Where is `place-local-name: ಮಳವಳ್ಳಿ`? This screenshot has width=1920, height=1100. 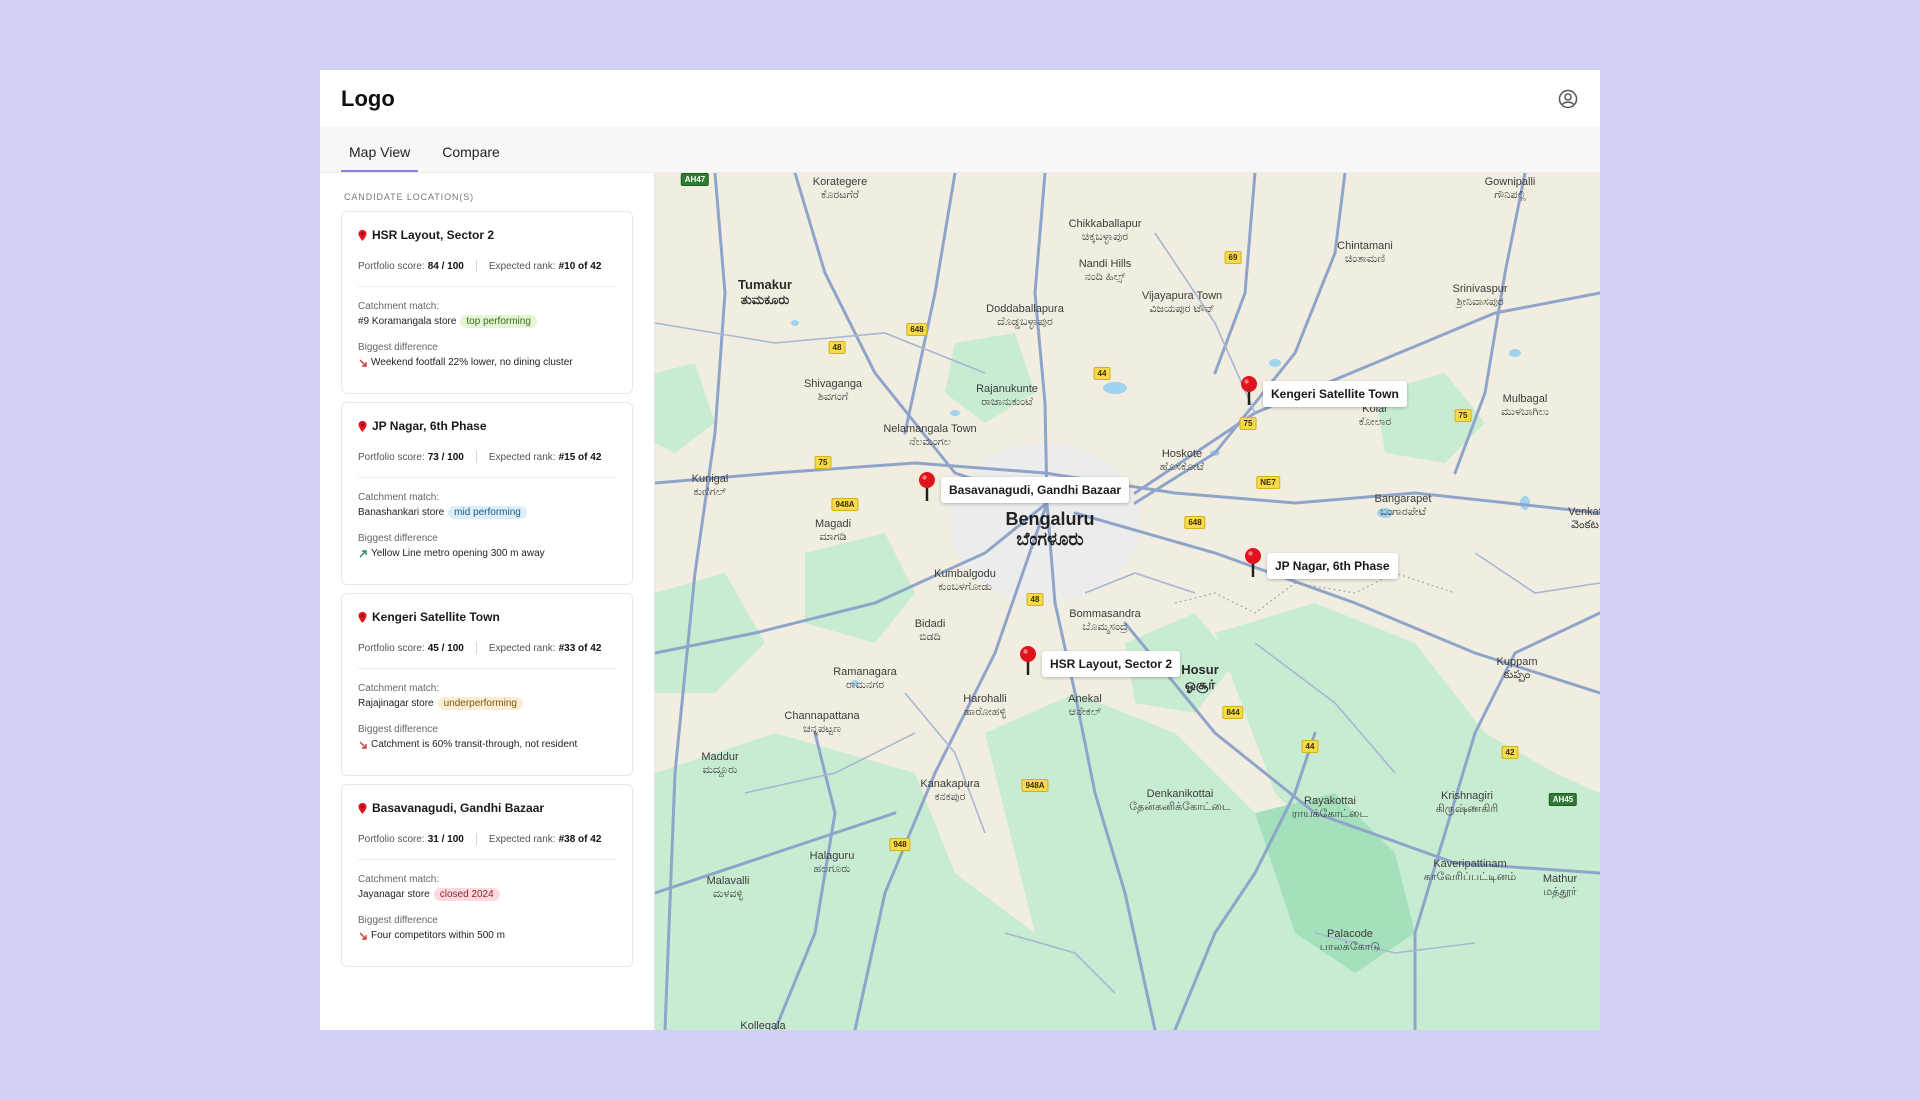
place-local-name: ಮಳವಳ್ಳಿ is located at coordinates (728, 893).